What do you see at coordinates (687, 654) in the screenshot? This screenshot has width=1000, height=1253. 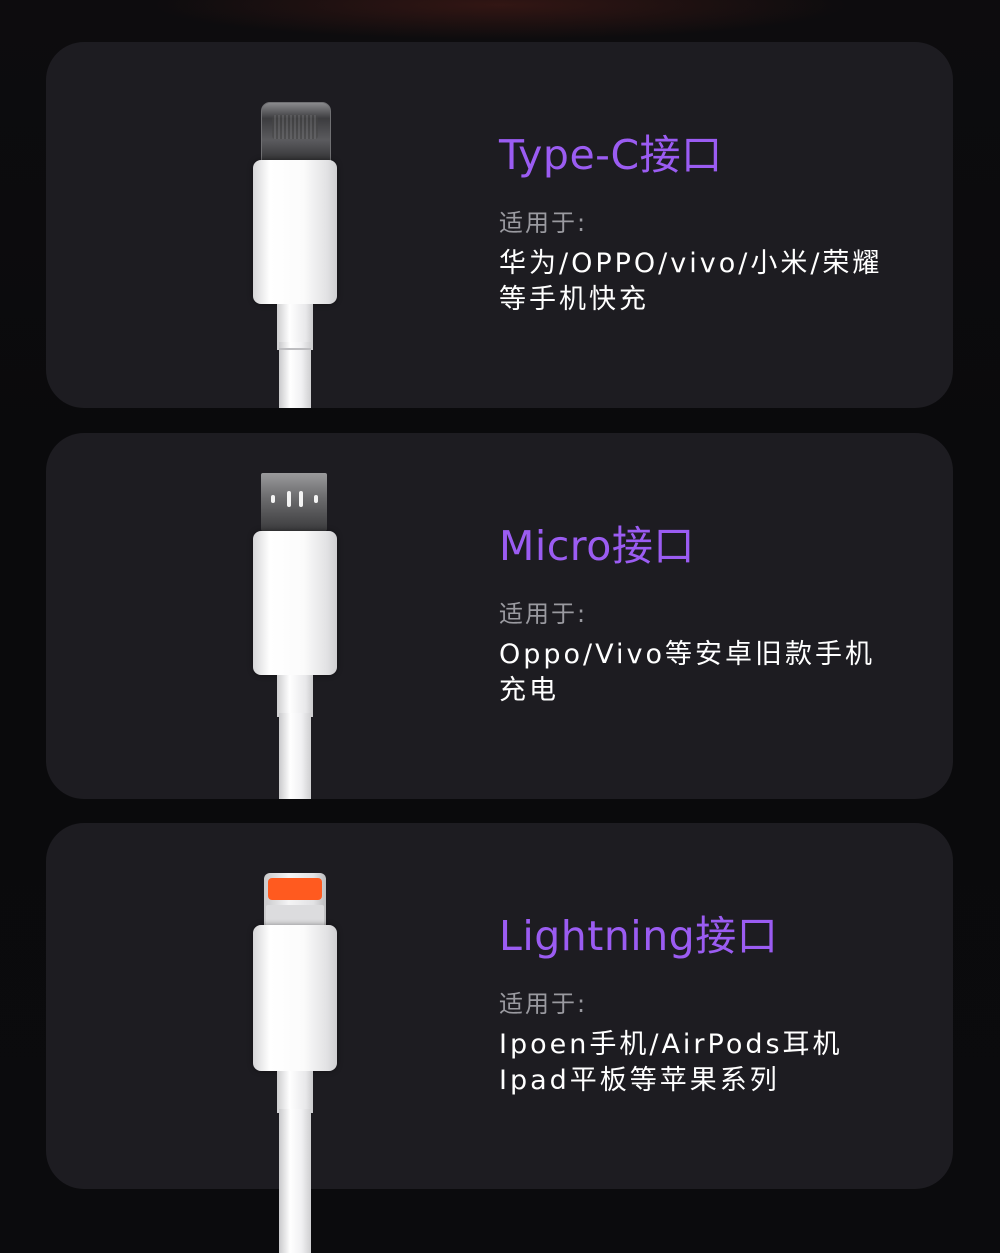 I see `card-description-line: Oppo/Vivo等安卓旧款手机` at bounding box center [687, 654].